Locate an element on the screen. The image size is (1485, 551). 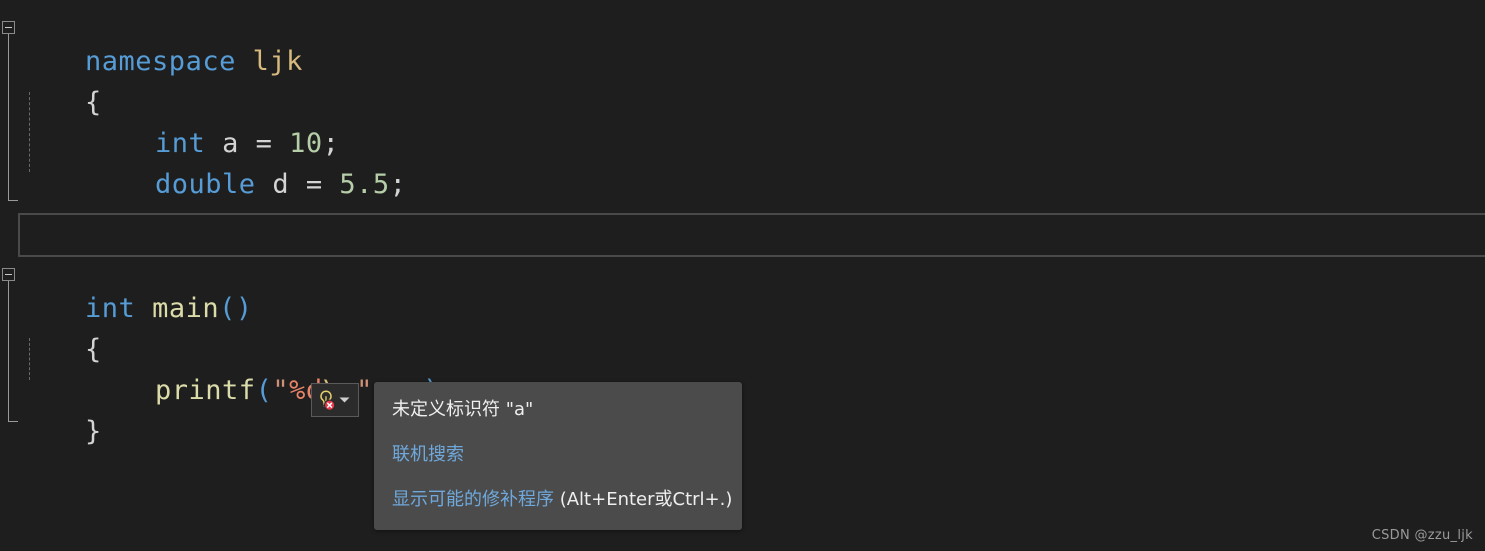
code-line-3: int a = 10; is located at coordinates (213, 120).